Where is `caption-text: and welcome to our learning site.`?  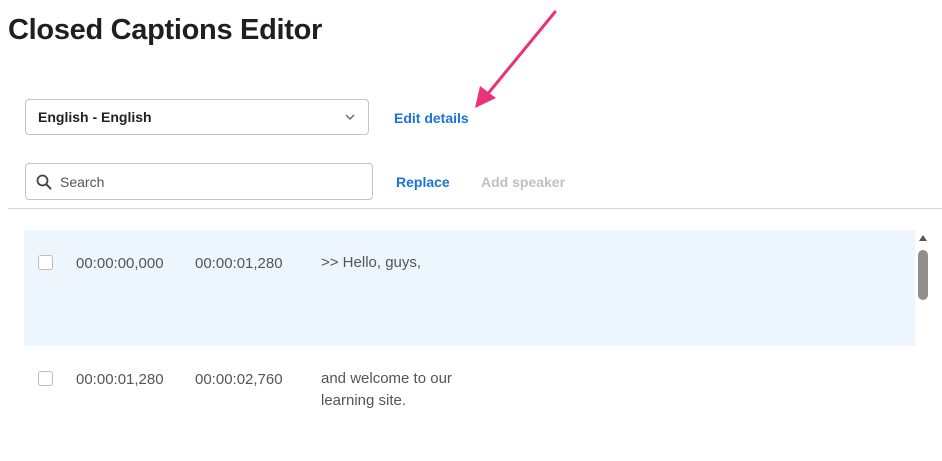
caption-text: and welcome to our learning site. is located at coordinates (411, 390).